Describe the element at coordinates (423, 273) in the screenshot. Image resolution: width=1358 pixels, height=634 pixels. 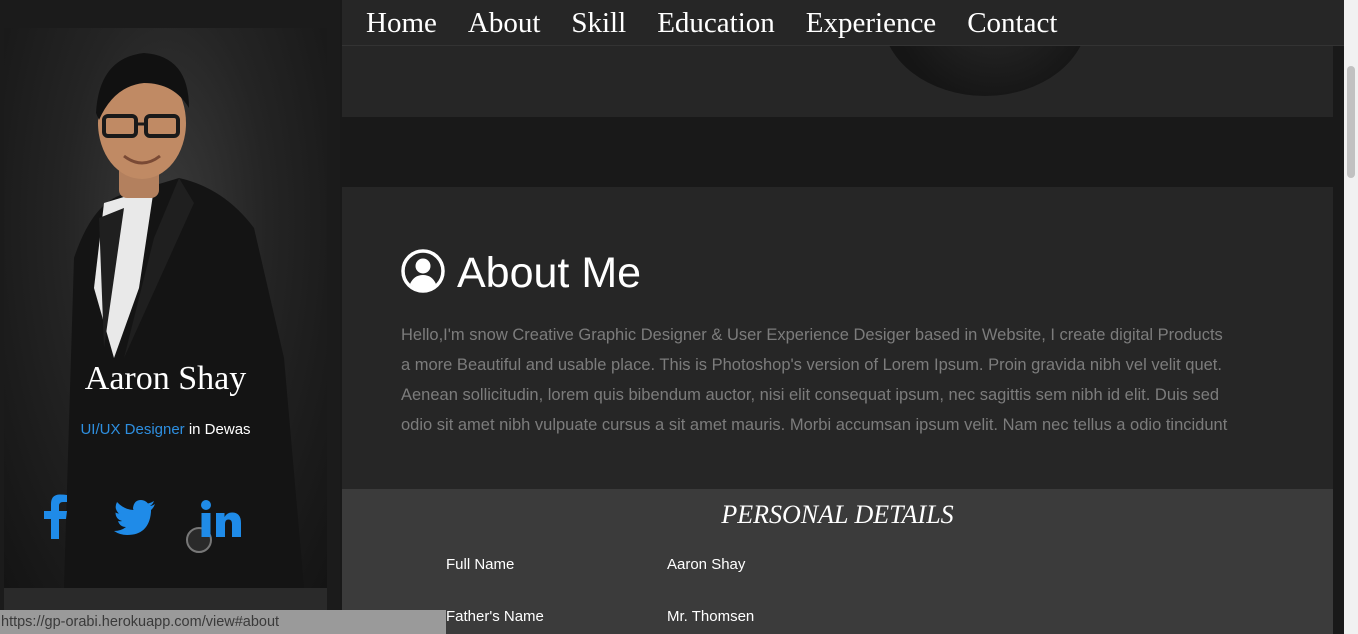
I see `user-circle-icon` at that location.